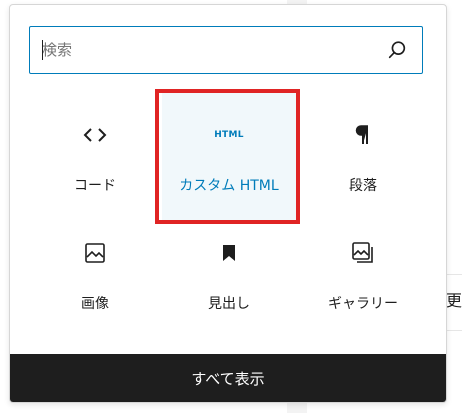 The image size is (462, 413). What do you see at coordinates (42, 50) in the screenshot?
I see `text-cursor` at bounding box center [42, 50].